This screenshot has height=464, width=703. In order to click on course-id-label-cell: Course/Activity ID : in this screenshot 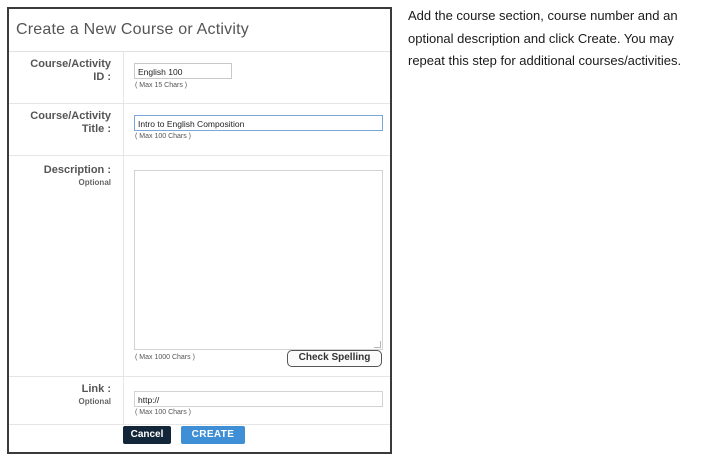, I will do `click(66, 77)`.